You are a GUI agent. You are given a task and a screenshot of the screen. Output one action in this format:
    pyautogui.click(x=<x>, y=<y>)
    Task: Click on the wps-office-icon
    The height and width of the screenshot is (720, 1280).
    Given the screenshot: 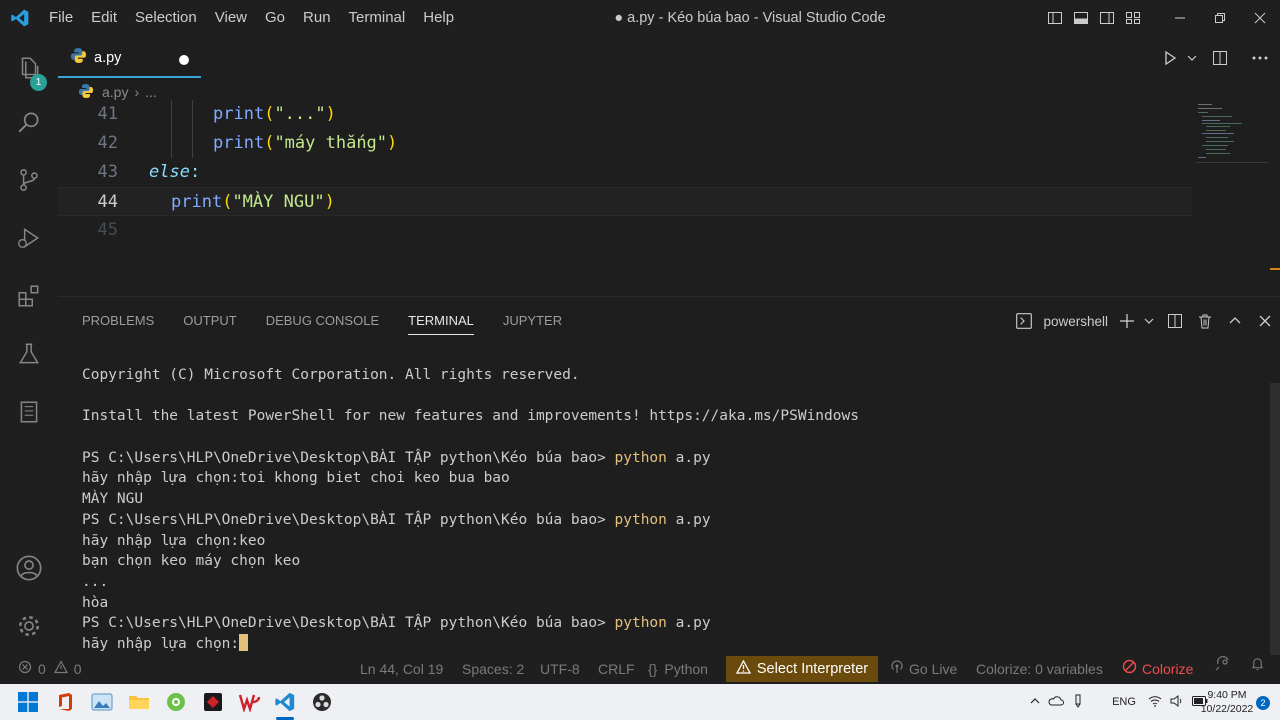 What is the action you would take?
    pyautogui.click(x=250, y=702)
    